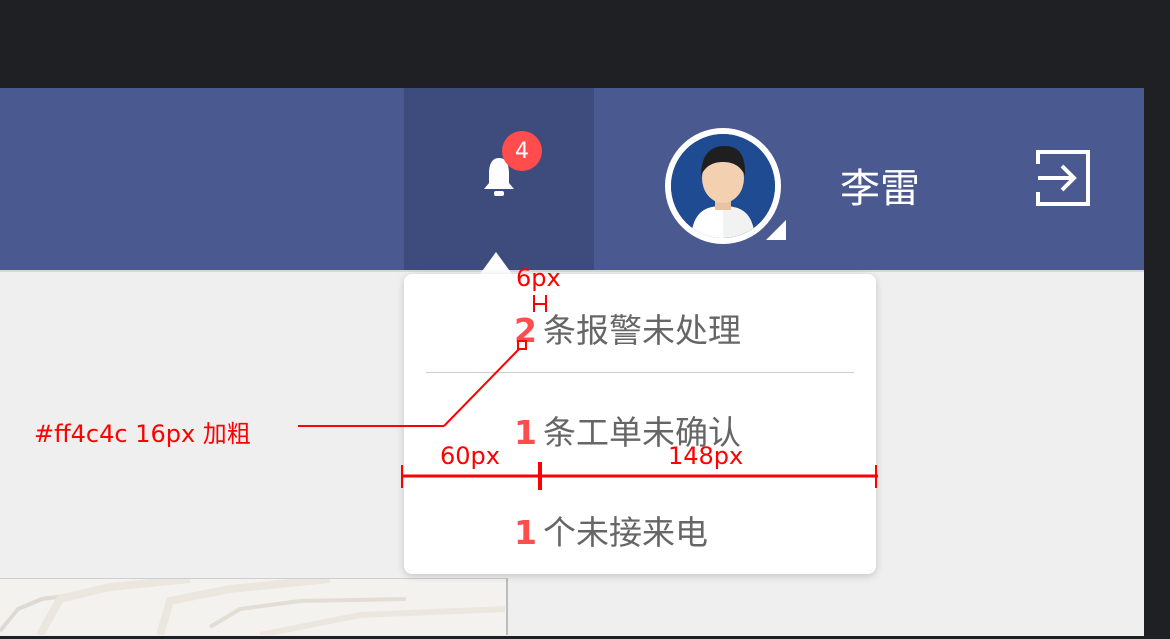 The width and height of the screenshot is (1170, 639). I want to click on right-width-annotation: 148px, so click(706, 456).